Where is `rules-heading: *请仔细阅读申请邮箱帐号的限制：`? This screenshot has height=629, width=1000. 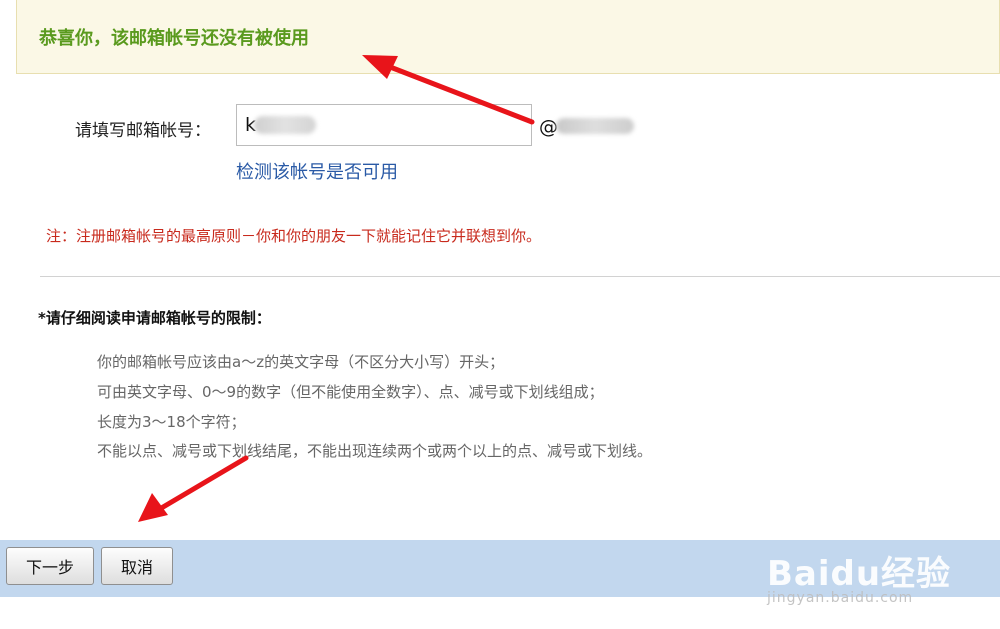
rules-heading: *请仔细阅读申请邮箱帐号的限制： is located at coordinates (154, 318).